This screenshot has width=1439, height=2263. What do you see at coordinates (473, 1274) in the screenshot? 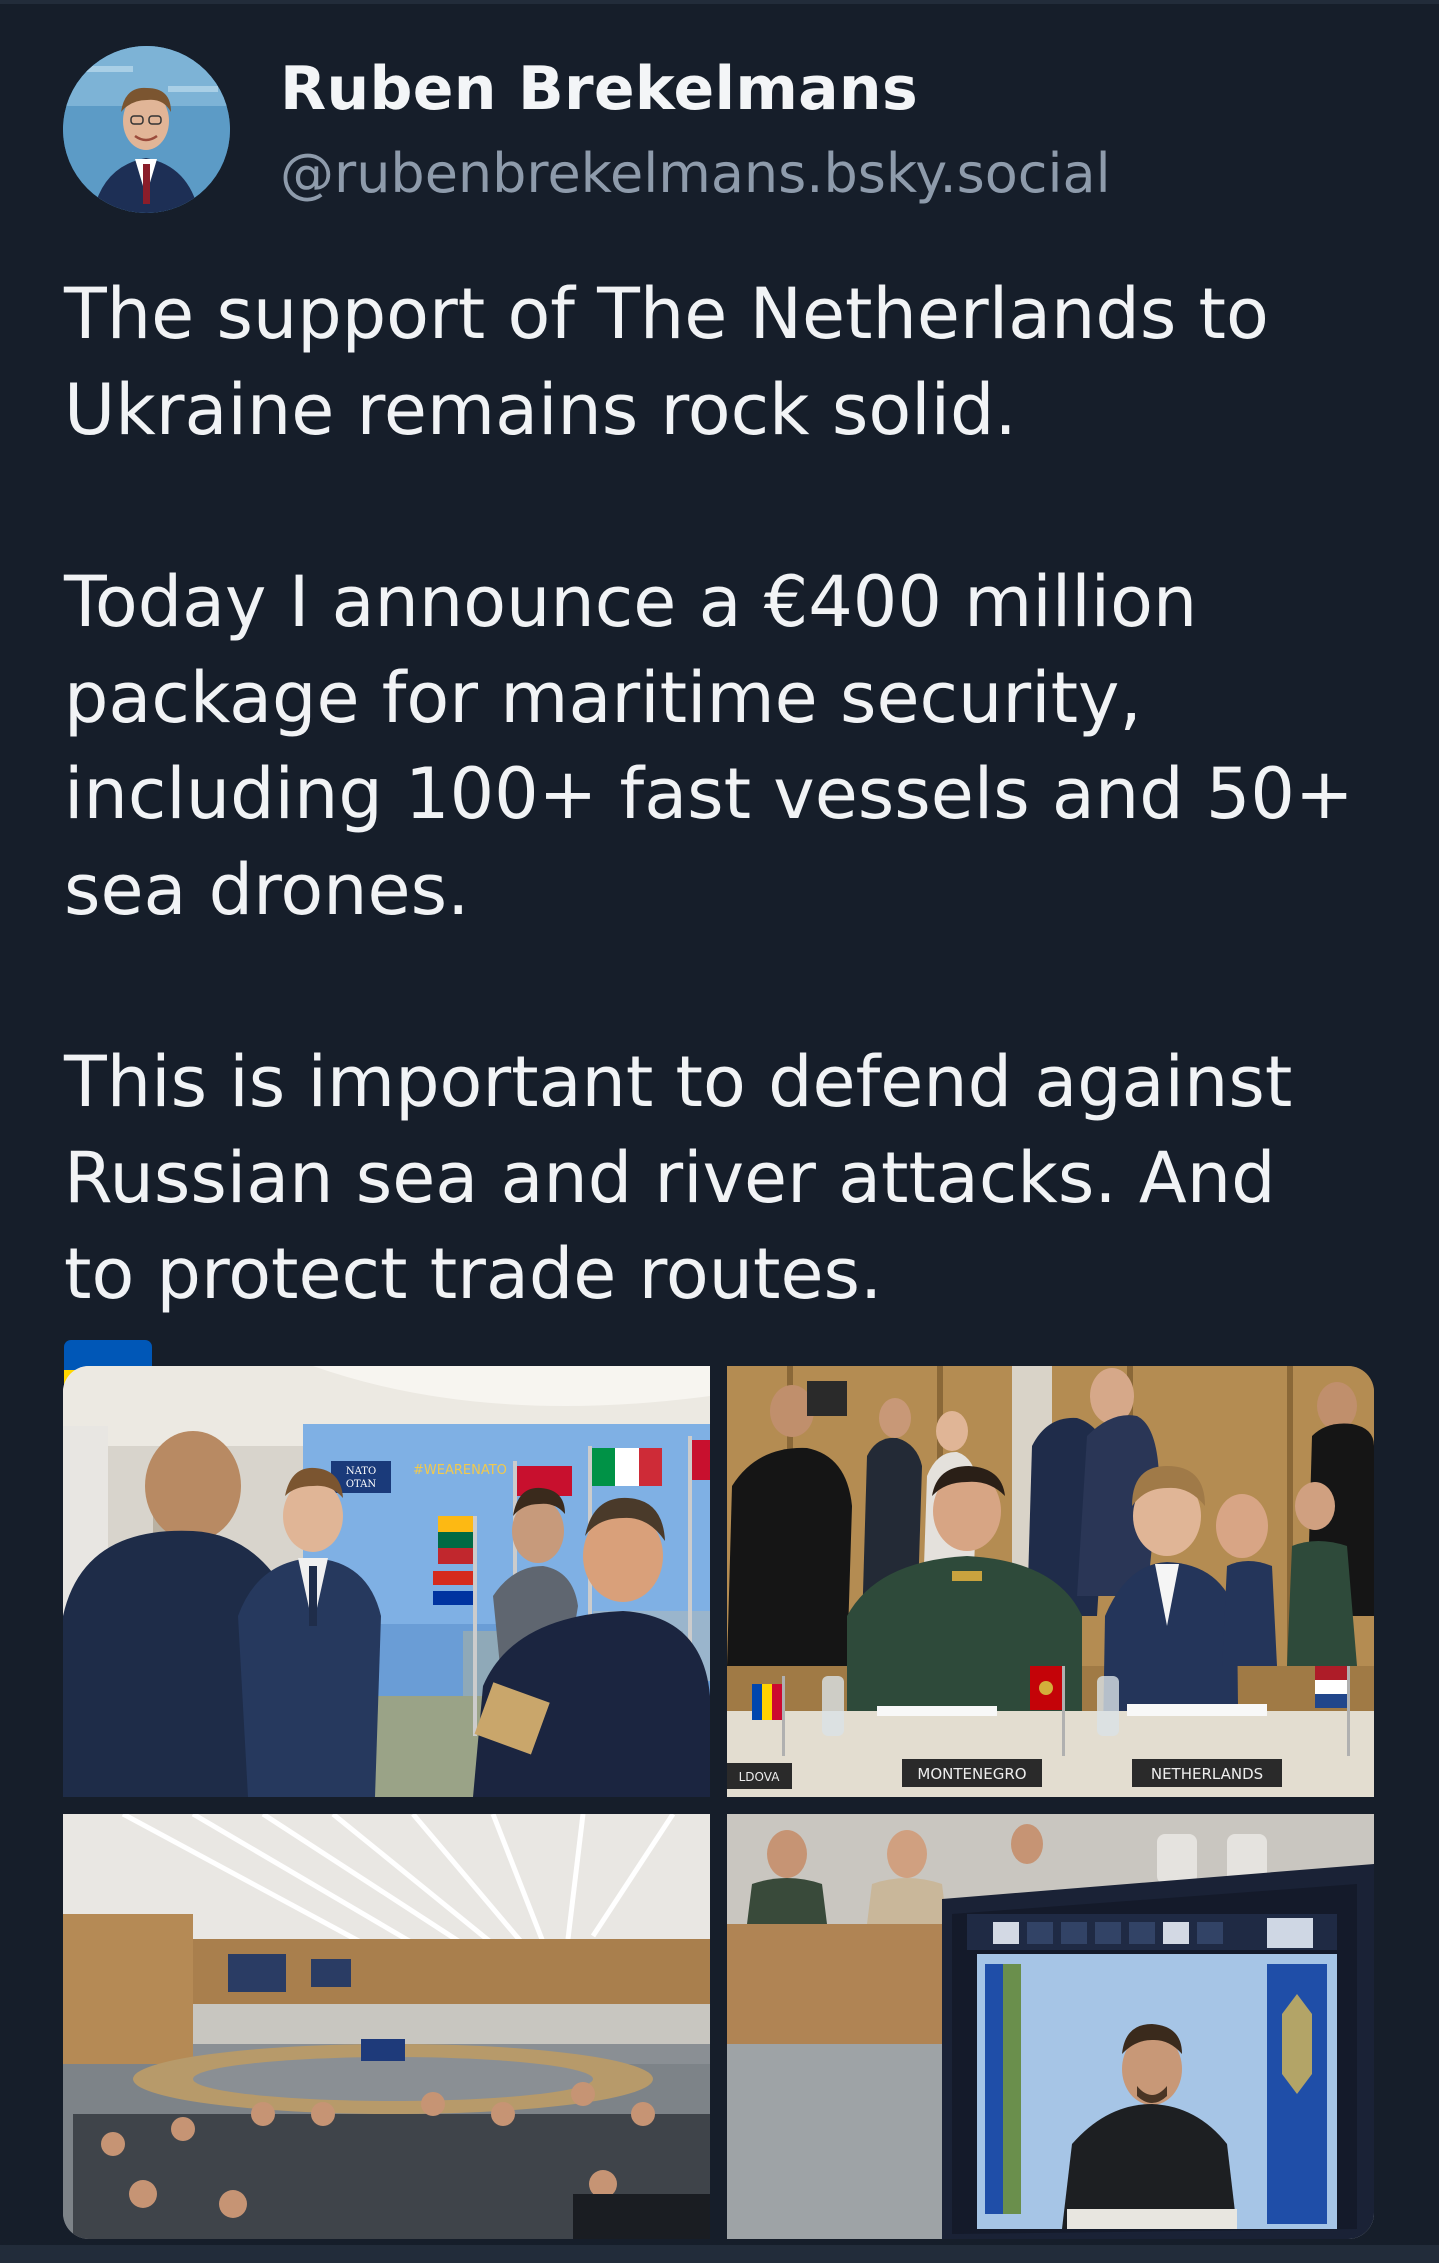
I see `post-line: to protect trade routes.` at bounding box center [473, 1274].